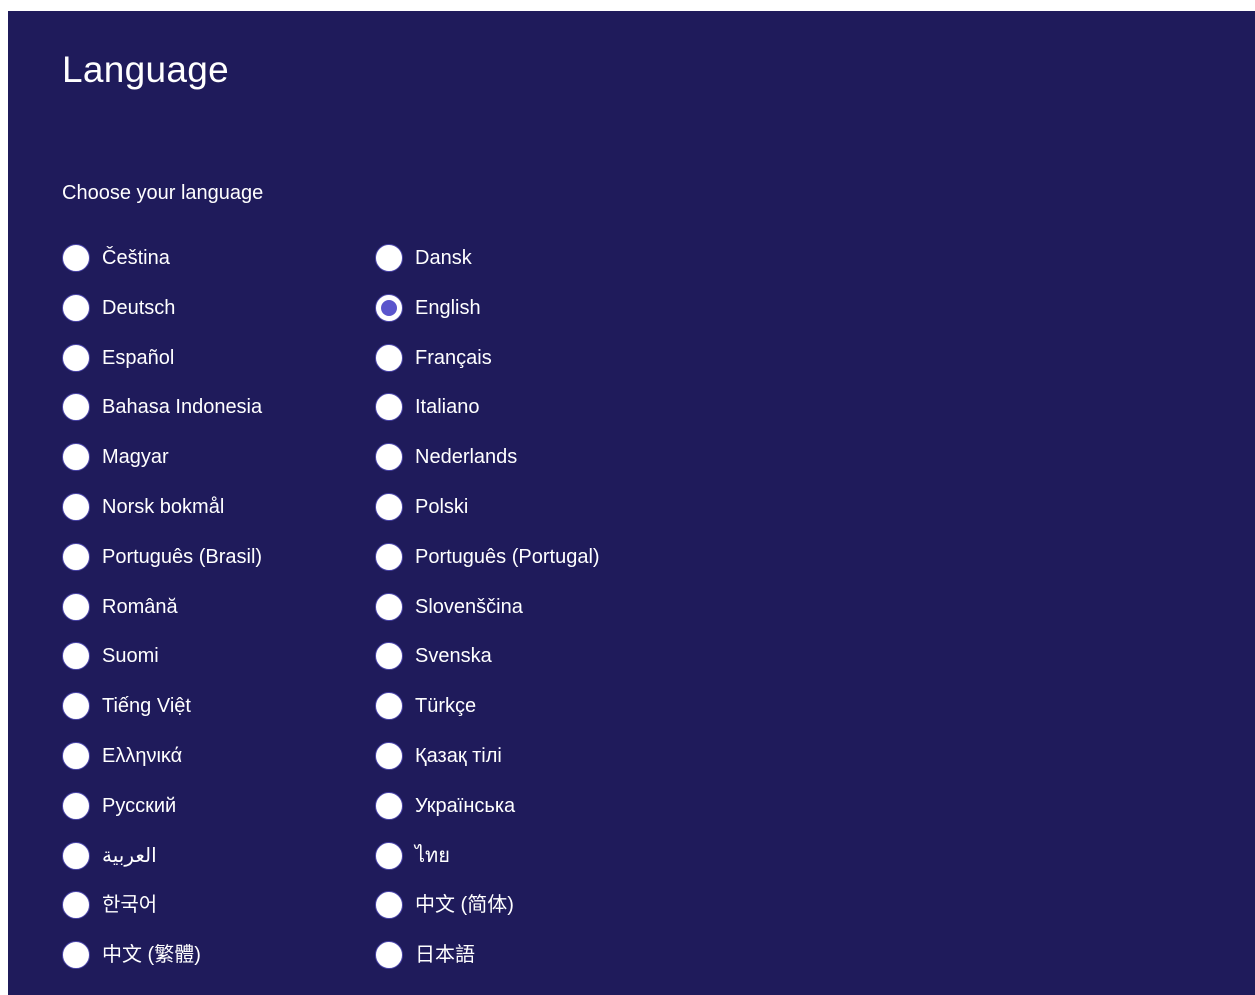  I want to click on language-label: ไทย, so click(432, 855).